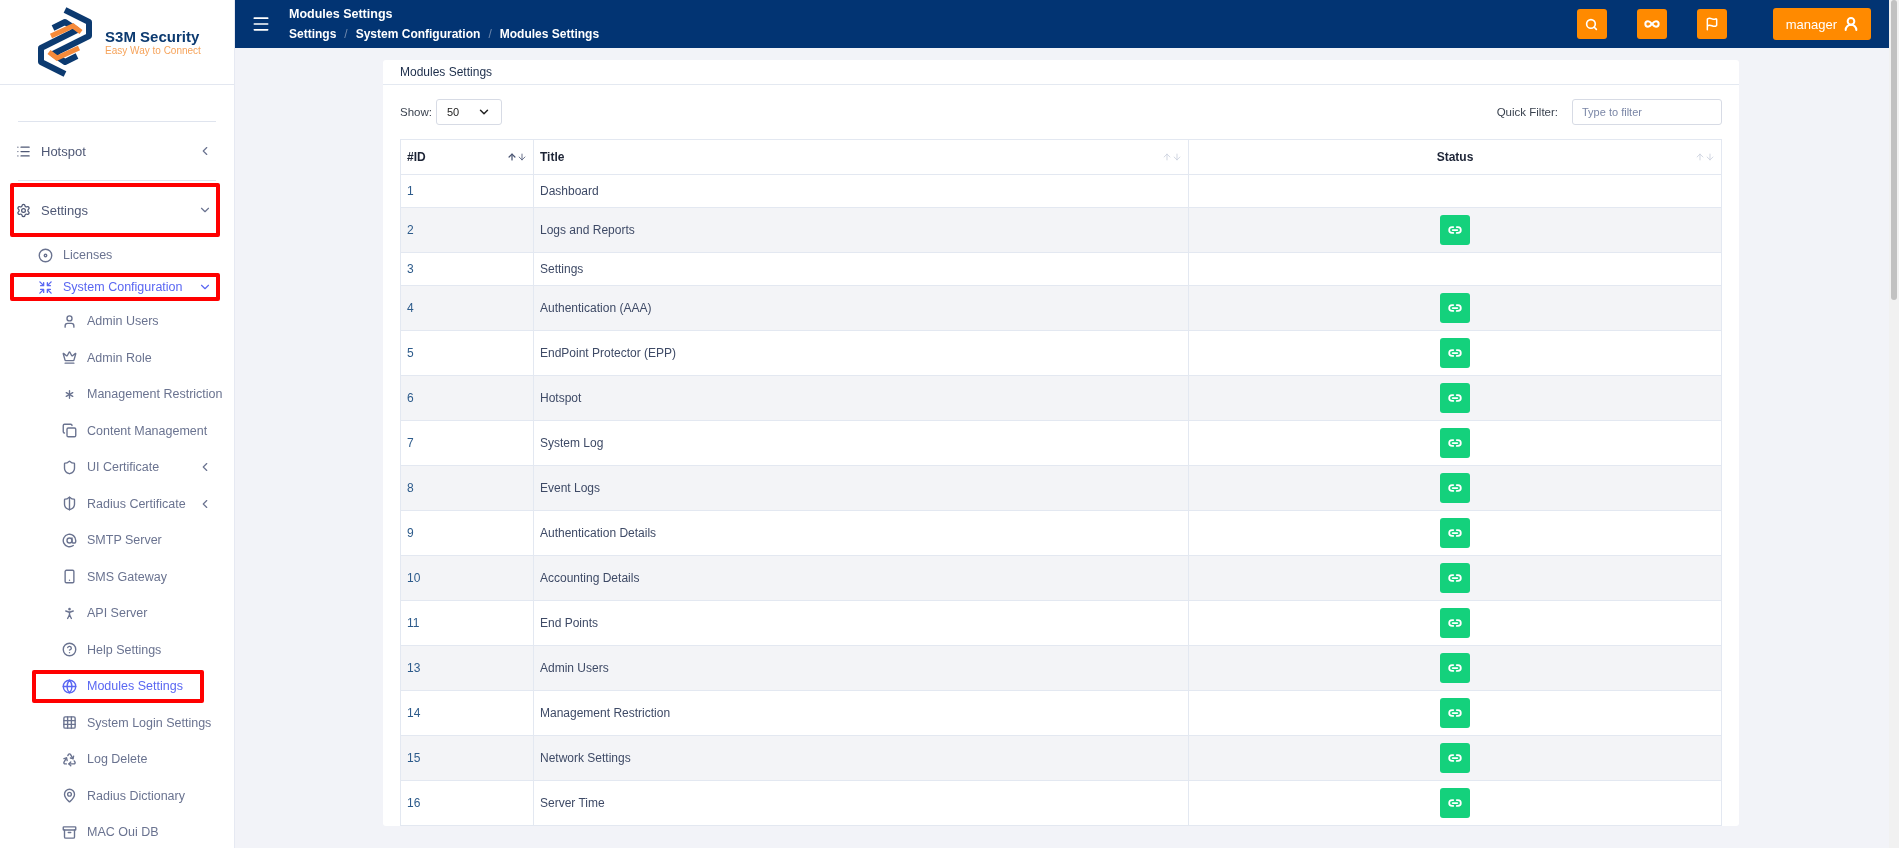  Describe the element at coordinates (131, 431) in the screenshot. I see `sidebar-item: Content Management` at that location.